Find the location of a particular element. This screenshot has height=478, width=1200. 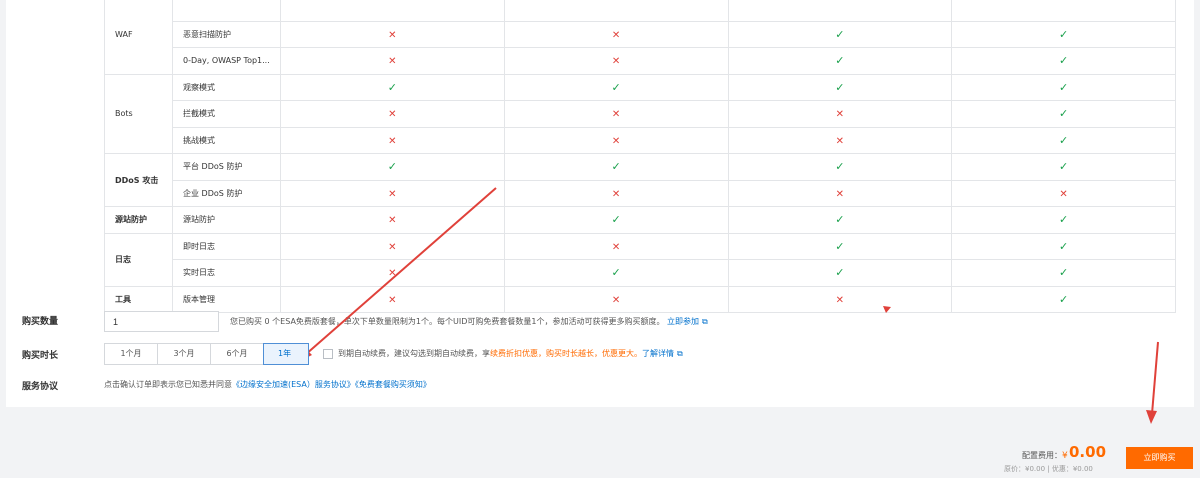

duration-option-3-months: 3个月 is located at coordinates (184, 354).